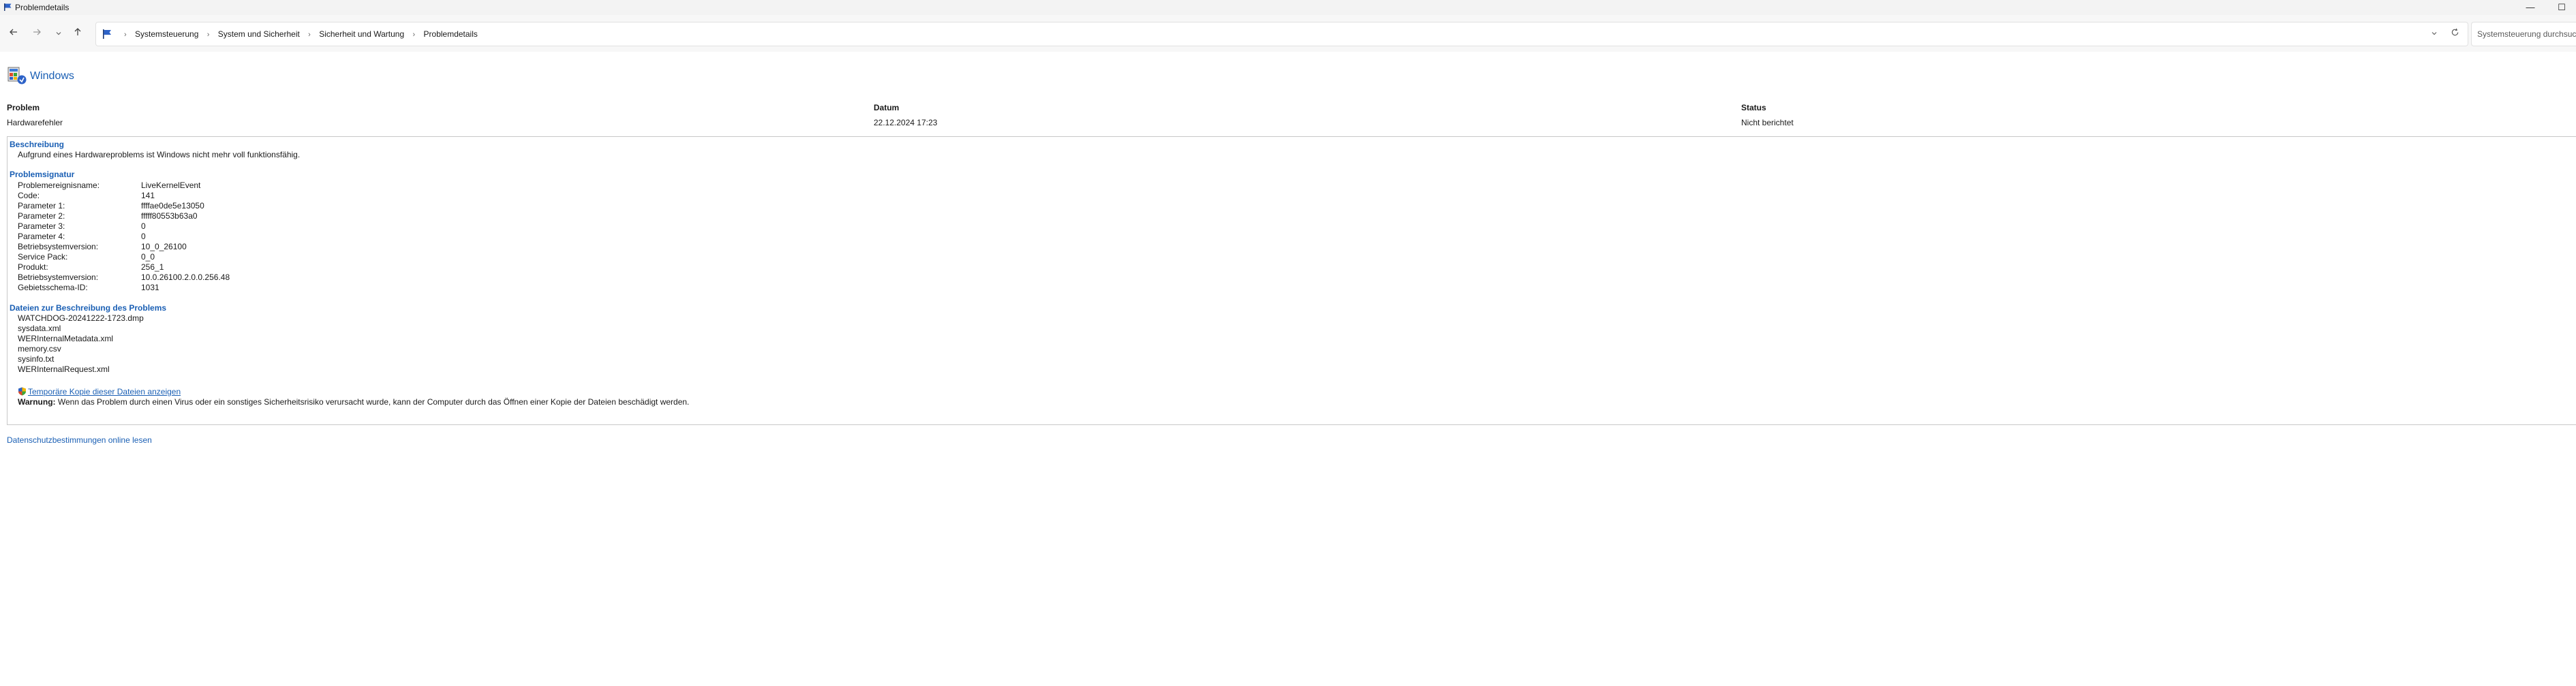  I want to click on temp-copy-row: Temporäre Kopie dieser Dateien anzeigen, so click(100, 391).